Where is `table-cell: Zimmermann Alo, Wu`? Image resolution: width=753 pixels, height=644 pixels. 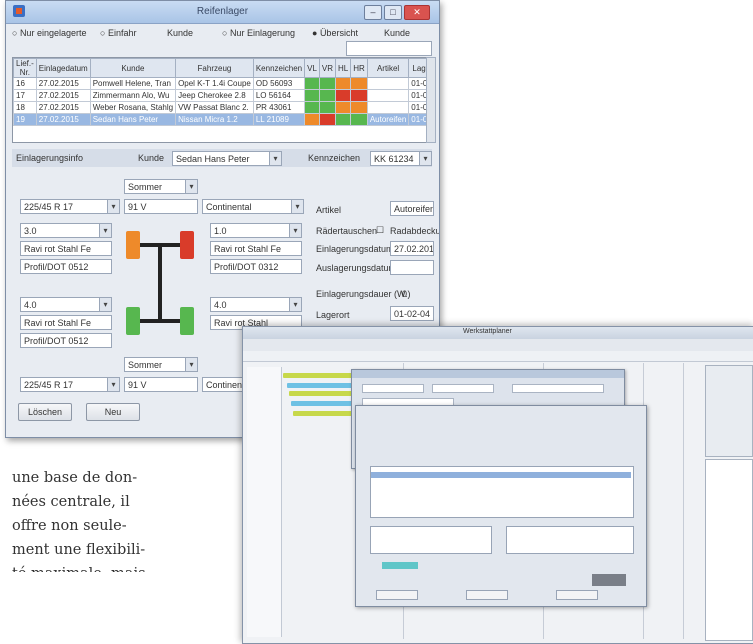 table-cell: Zimmermann Alo, Wu is located at coordinates (133, 95).